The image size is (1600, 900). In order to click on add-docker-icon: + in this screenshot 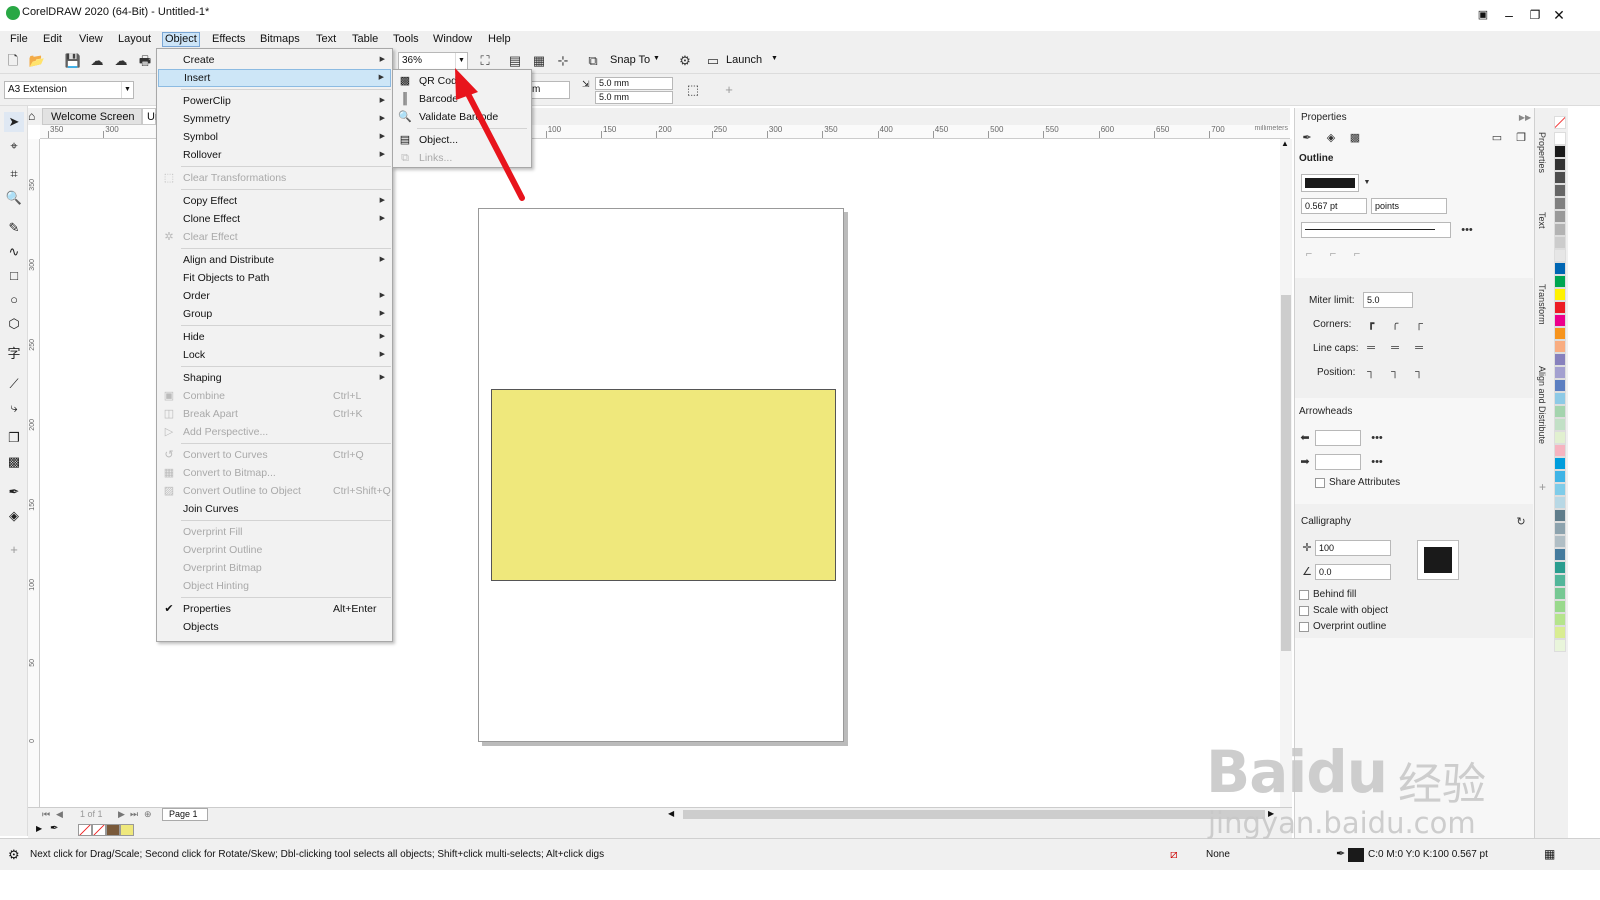, I will do `click(1542, 487)`.